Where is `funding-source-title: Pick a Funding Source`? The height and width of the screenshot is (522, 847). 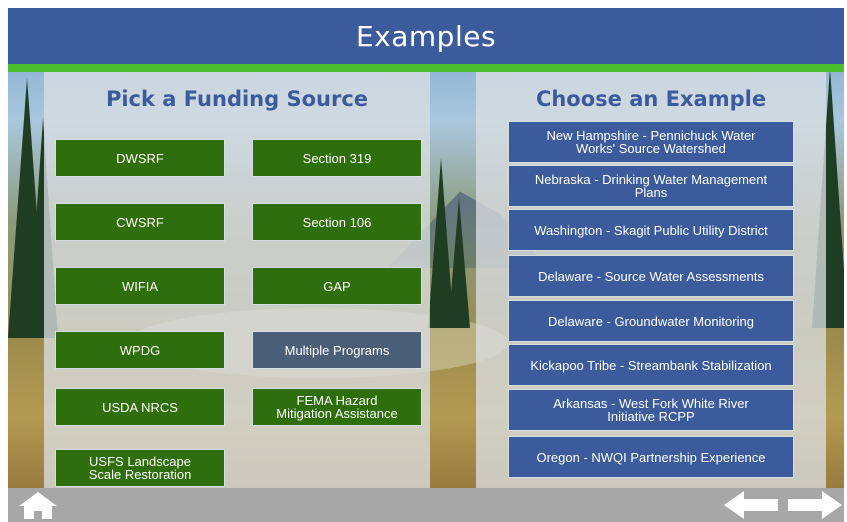 funding-source-title: Pick a Funding Source is located at coordinates (237, 99).